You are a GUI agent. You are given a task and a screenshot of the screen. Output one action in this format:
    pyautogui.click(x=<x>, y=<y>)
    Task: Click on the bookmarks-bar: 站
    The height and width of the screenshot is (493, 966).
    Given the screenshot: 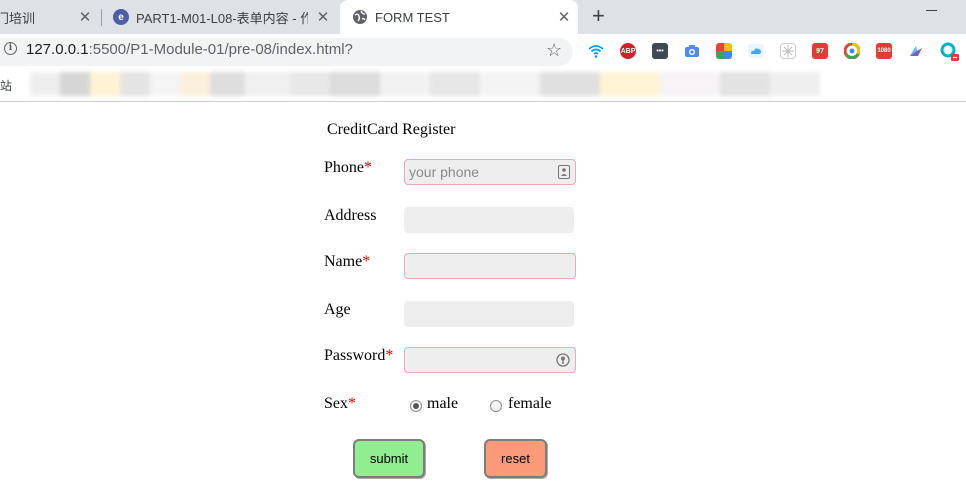 What is the action you would take?
    pyautogui.click(x=483, y=86)
    